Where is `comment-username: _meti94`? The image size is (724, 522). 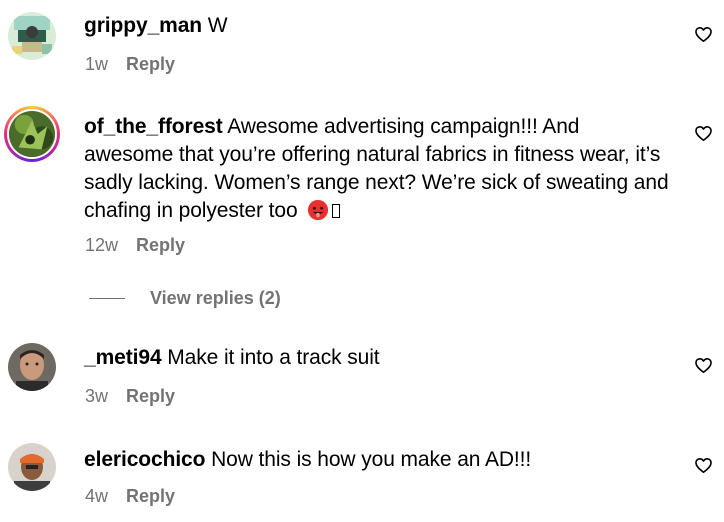 comment-username: _meti94 is located at coordinates (123, 357).